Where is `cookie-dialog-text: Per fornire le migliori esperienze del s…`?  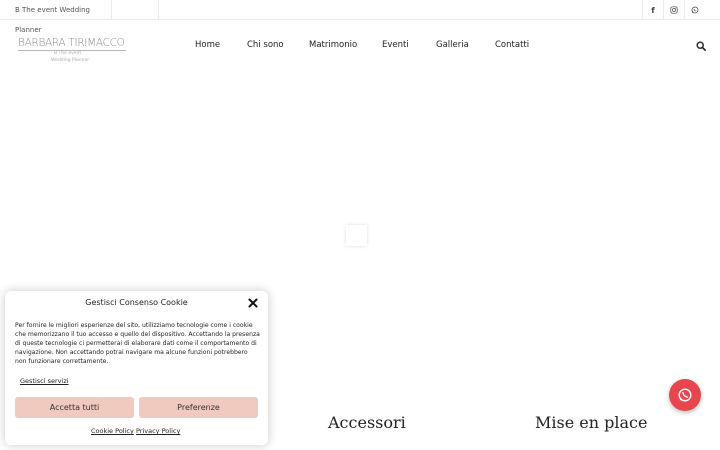 cookie-dialog-text: Per fornire le migliori esperienze del s… is located at coordinates (137, 344).